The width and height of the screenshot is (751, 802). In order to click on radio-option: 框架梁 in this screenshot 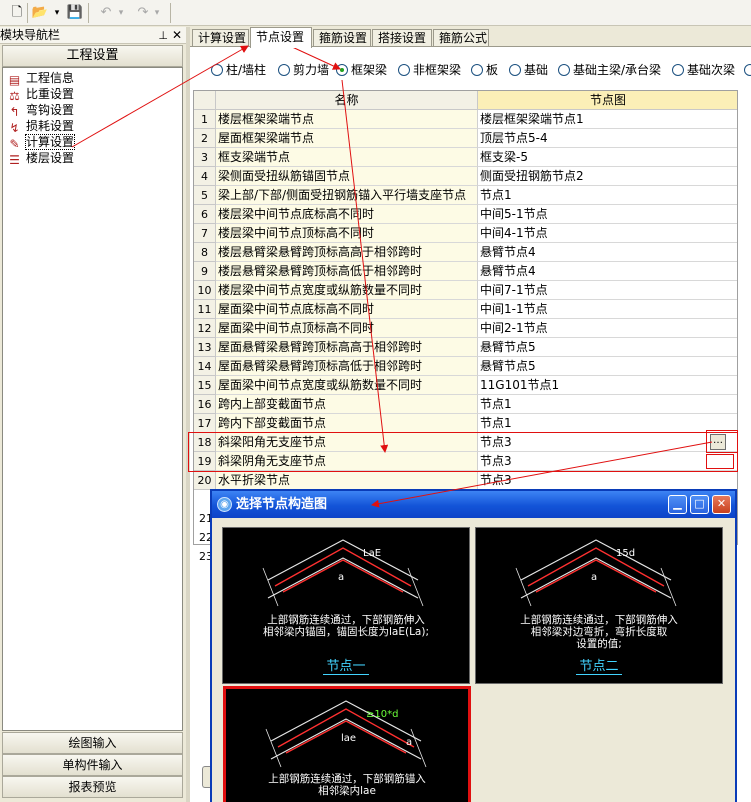, I will do `click(361, 70)`.